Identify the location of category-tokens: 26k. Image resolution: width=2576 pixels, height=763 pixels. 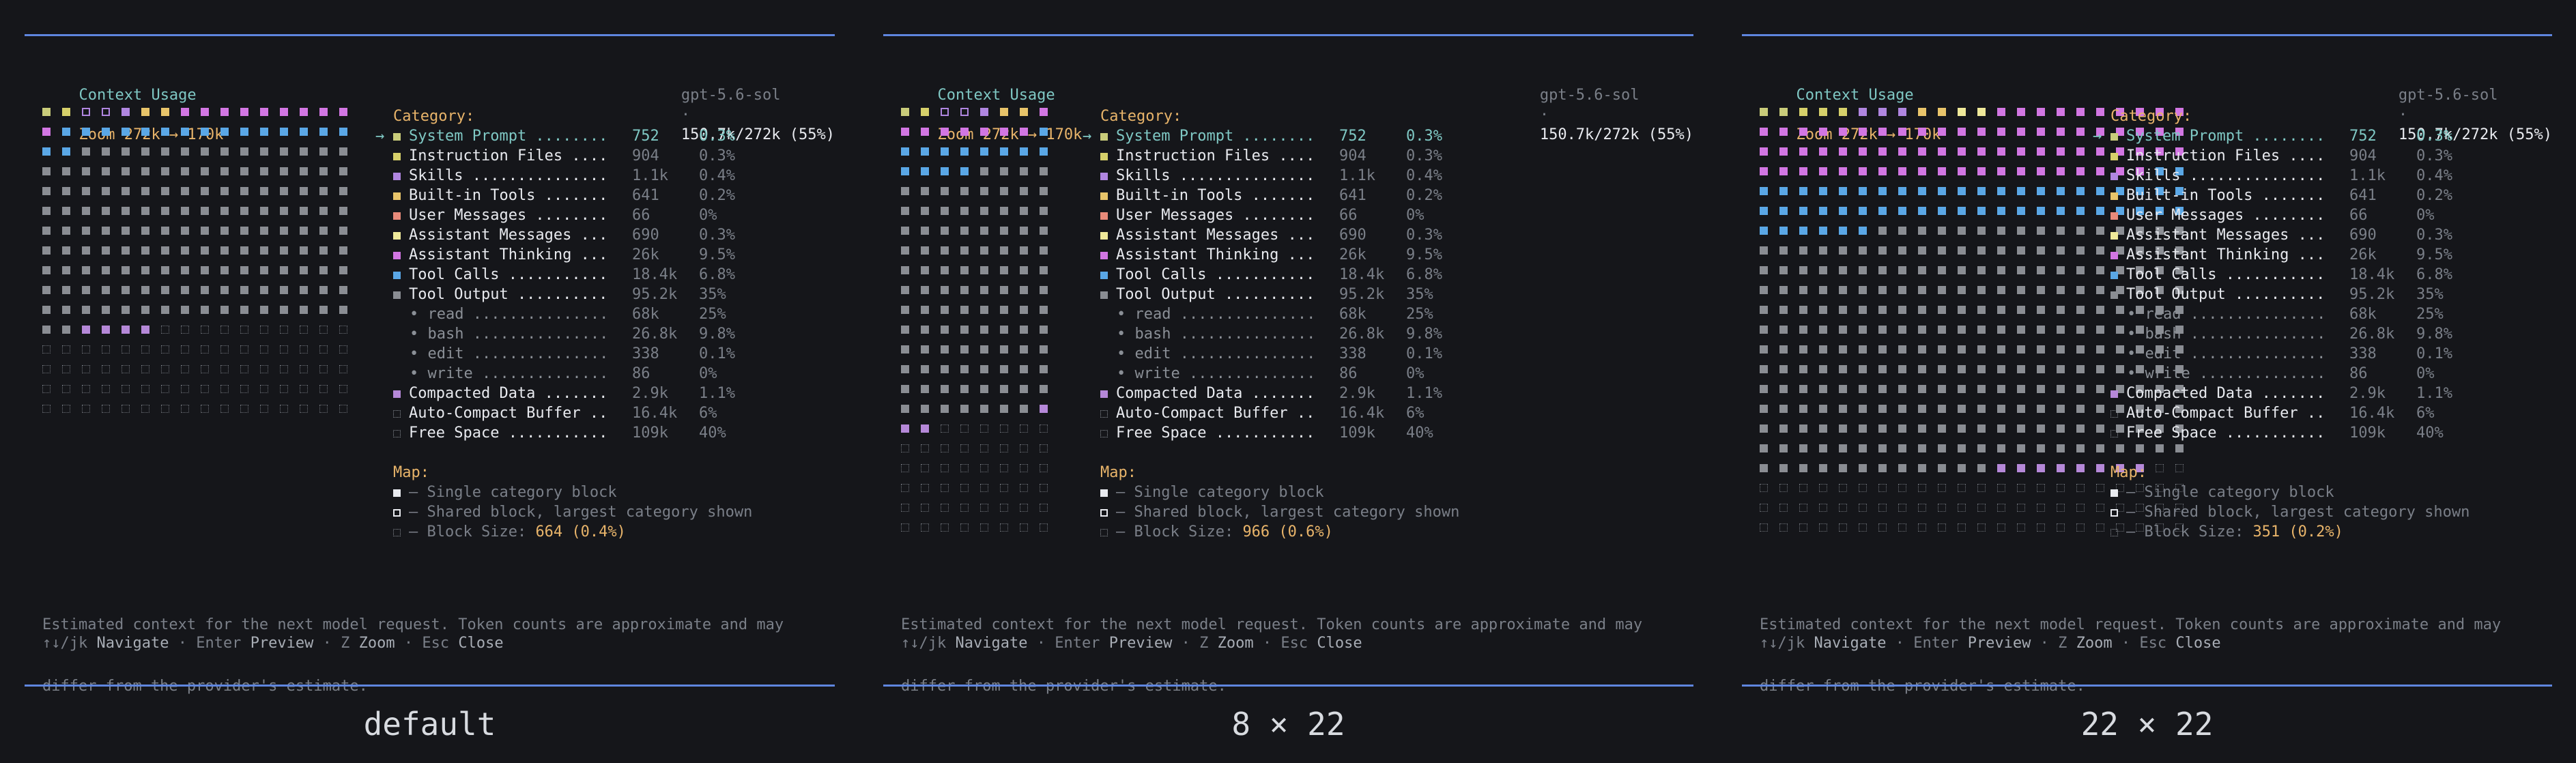
(645, 254).